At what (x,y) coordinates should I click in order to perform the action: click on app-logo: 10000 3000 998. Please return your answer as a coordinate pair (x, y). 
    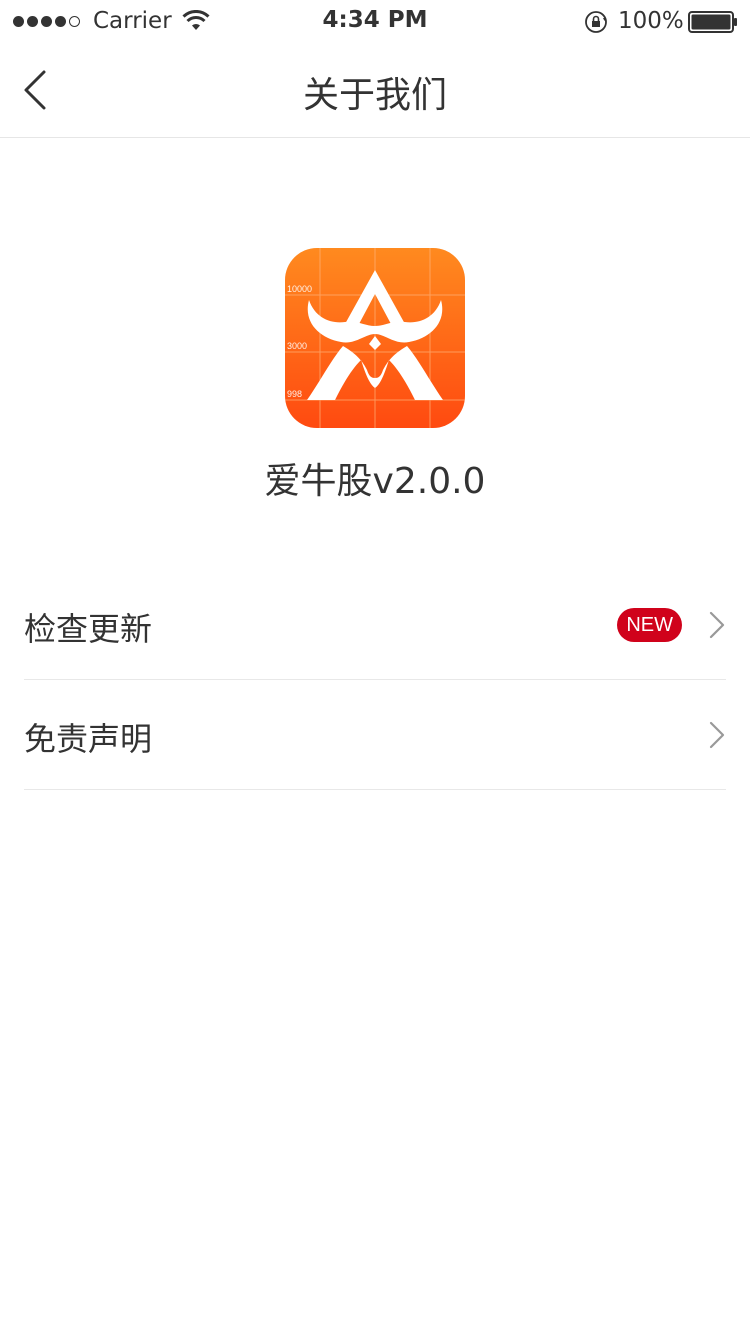
    Looking at the image, I should click on (375, 338).